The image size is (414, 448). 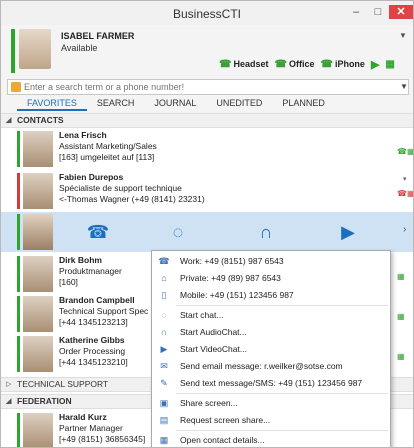 I want to click on device-label: Headset, so click(x=251, y=64).